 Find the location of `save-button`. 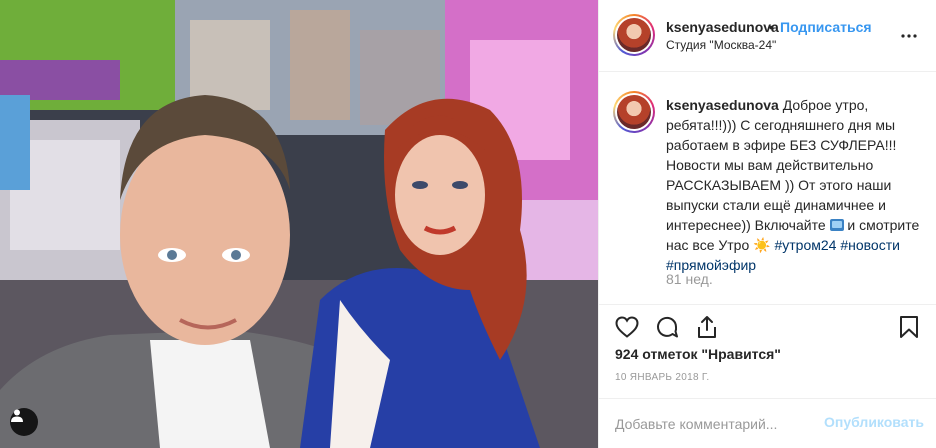

save-button is located at coordinates (909, 327).